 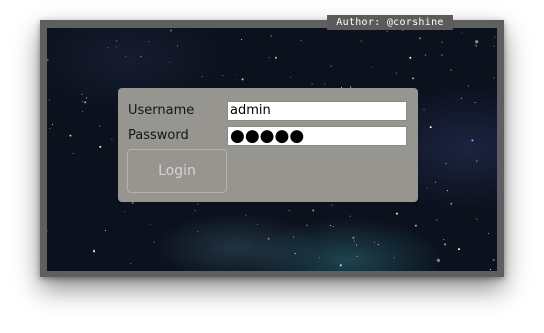 I want to click on login-button: Login, so click(x=177, y=171).